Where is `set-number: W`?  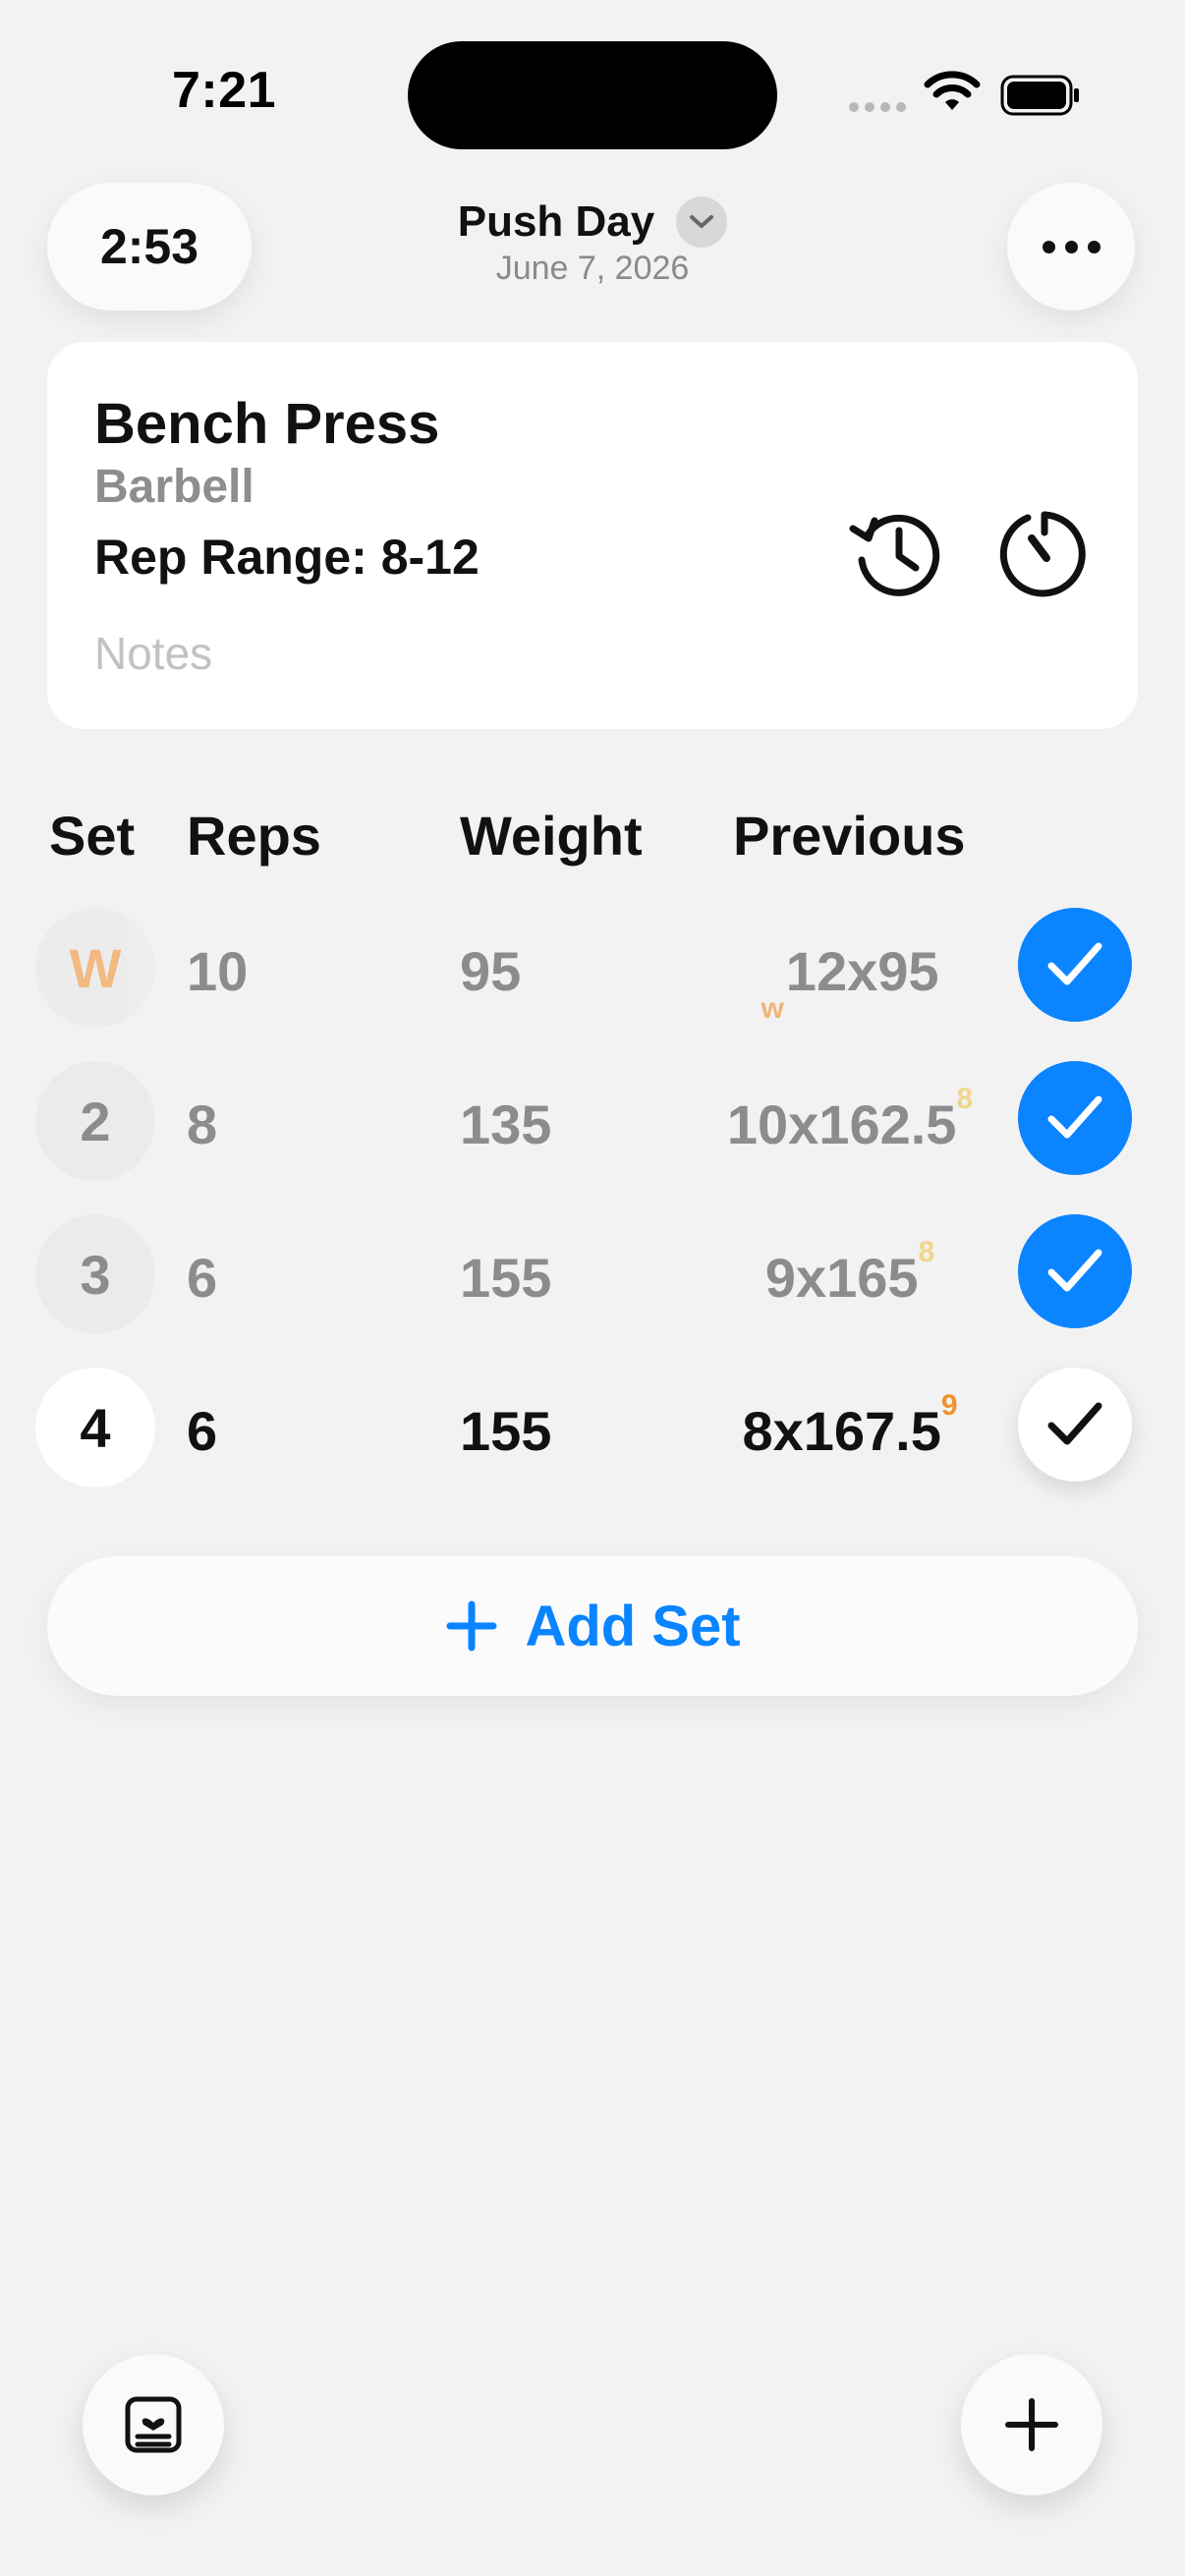
set-number: W is located at coordinates (95, 968).